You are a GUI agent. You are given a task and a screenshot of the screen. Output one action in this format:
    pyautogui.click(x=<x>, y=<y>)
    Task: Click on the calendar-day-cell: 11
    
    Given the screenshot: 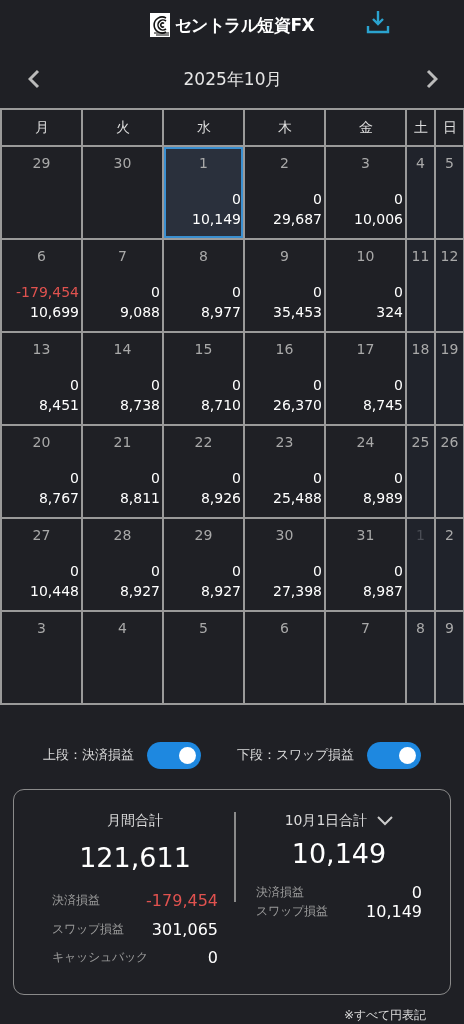 What is the action you would take?
    pyautogui.click(x=420, y=285)
    